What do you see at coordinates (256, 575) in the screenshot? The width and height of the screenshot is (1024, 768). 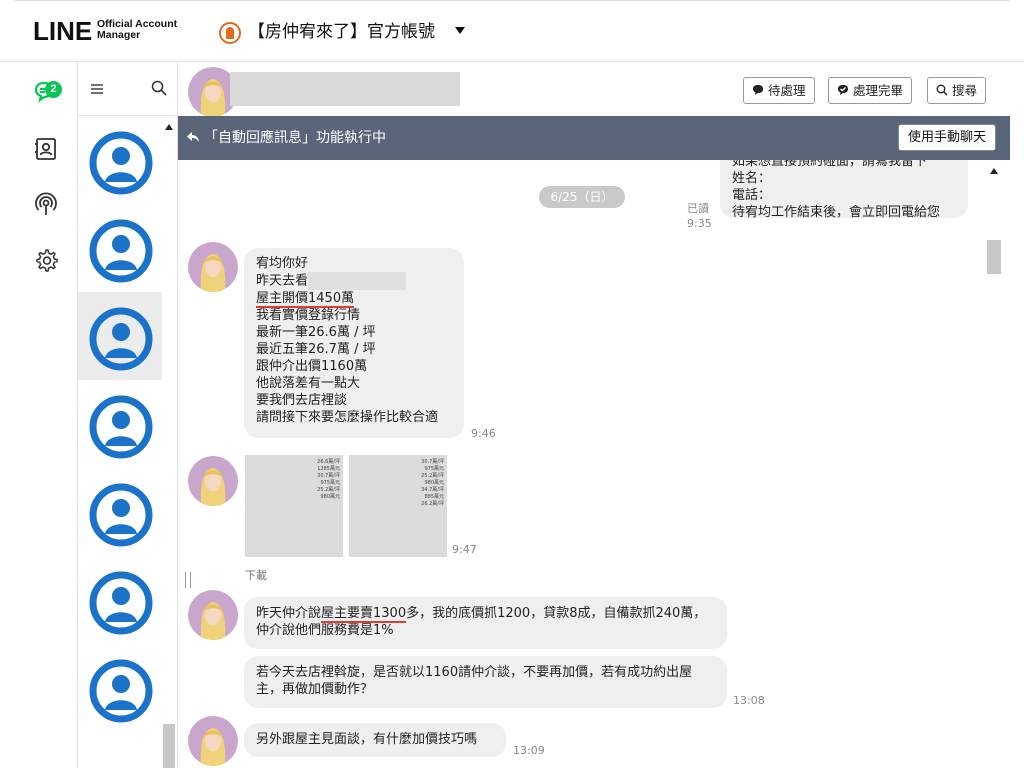 I see `download-link: 下載` at bounding box center [256, 575].